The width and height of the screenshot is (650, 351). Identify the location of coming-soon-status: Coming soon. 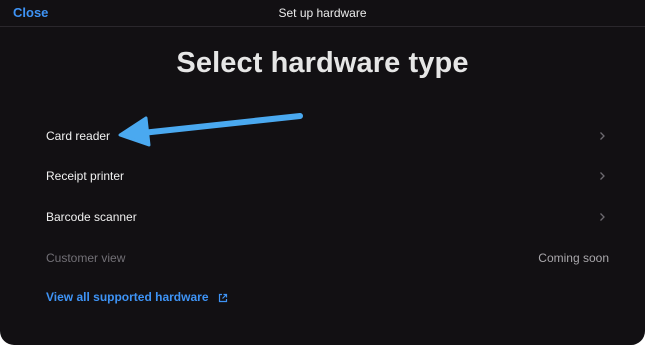
(573, 258).